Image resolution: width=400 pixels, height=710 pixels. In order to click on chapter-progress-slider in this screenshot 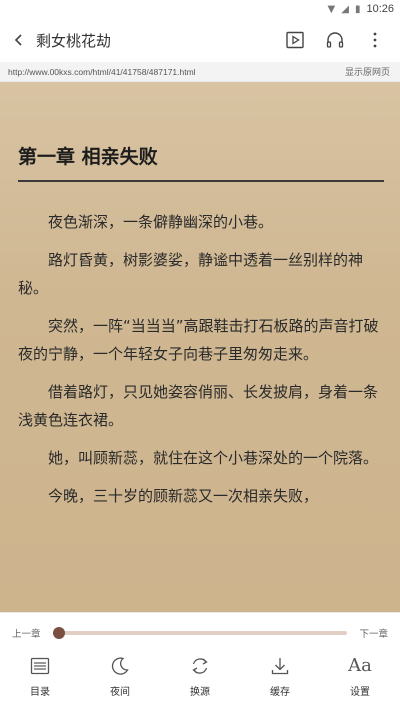, I will do `click(200, 633)`.